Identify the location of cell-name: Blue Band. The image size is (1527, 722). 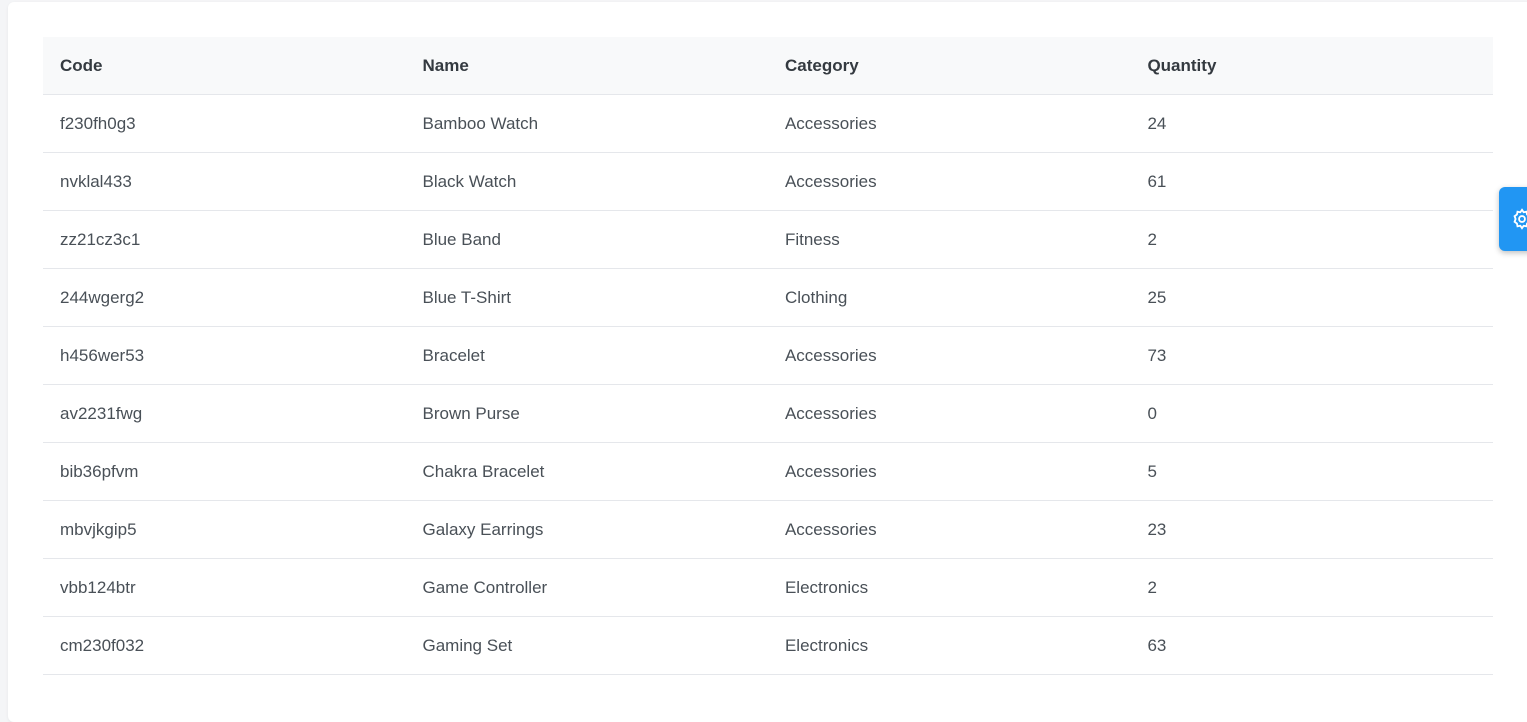
(586, 239).